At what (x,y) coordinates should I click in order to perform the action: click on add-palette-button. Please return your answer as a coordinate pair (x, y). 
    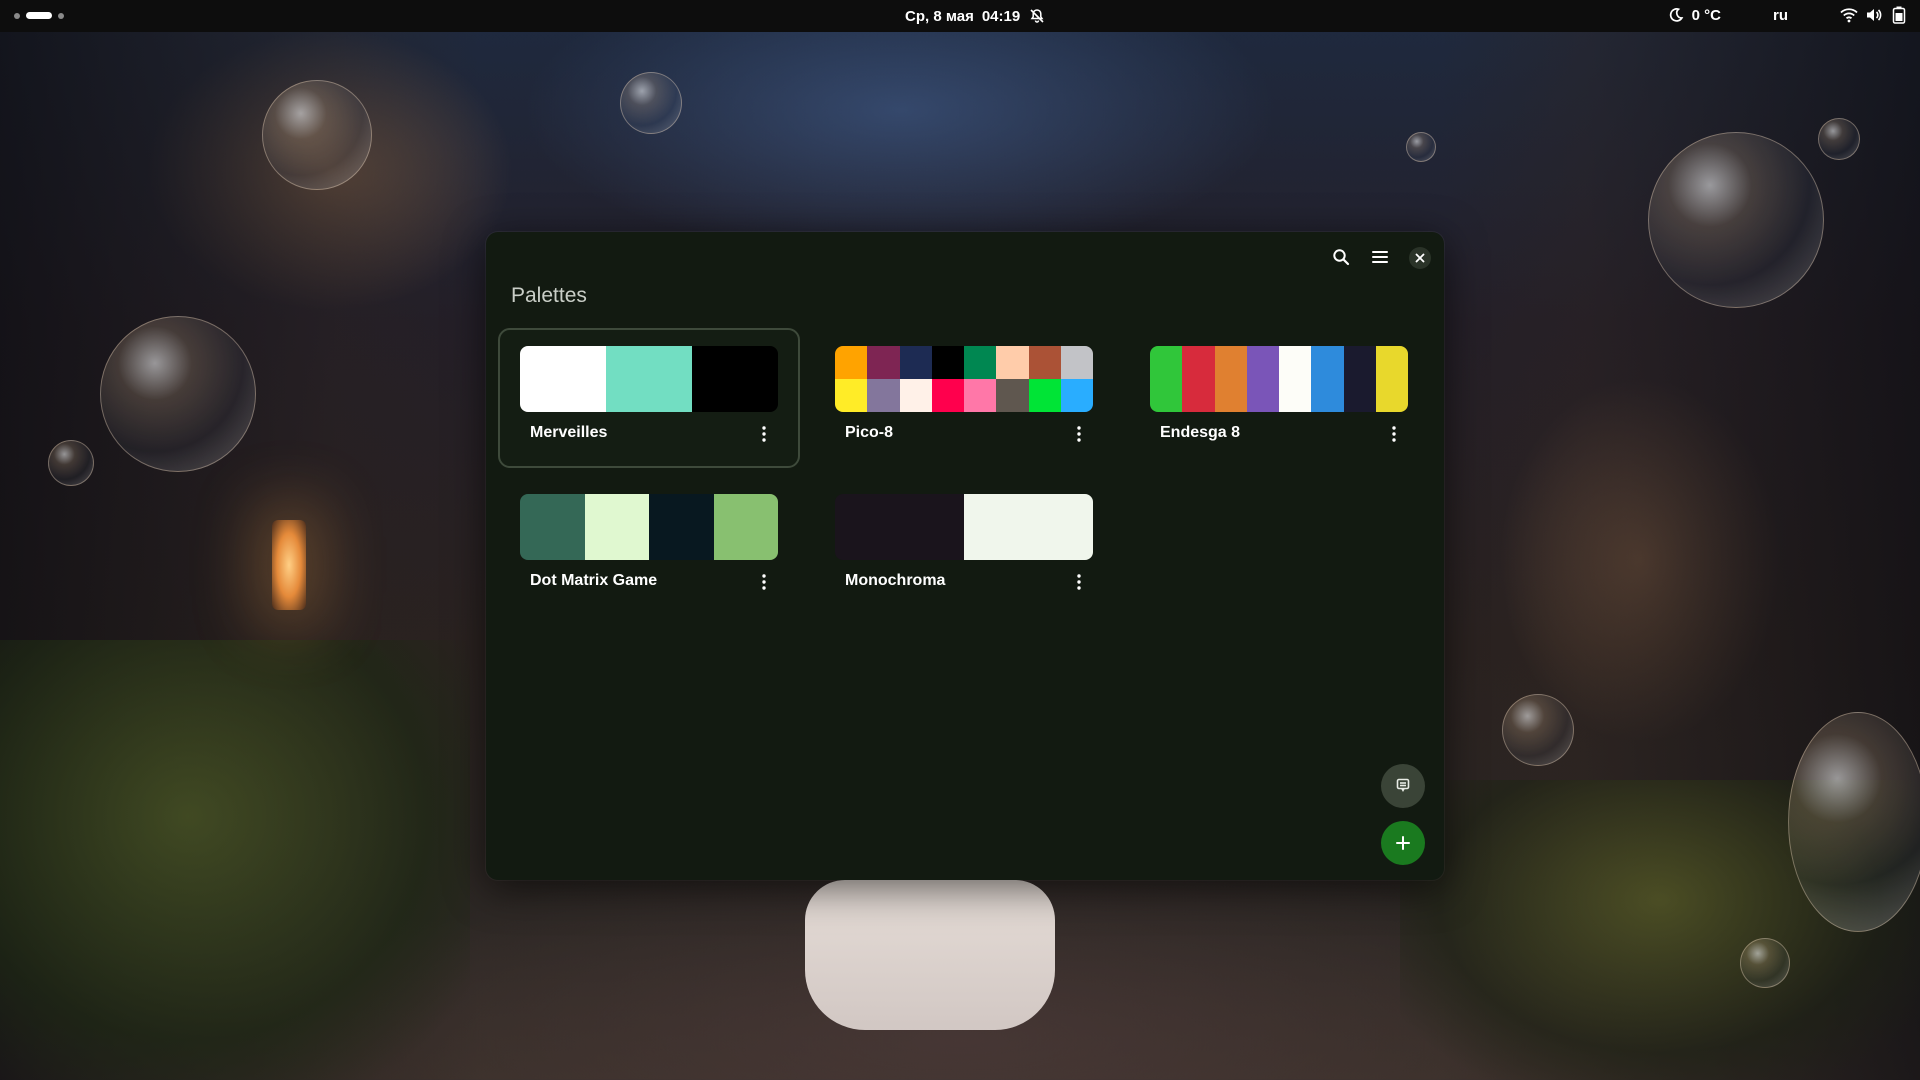
    Looking at the image, I should click on (1403, 843).